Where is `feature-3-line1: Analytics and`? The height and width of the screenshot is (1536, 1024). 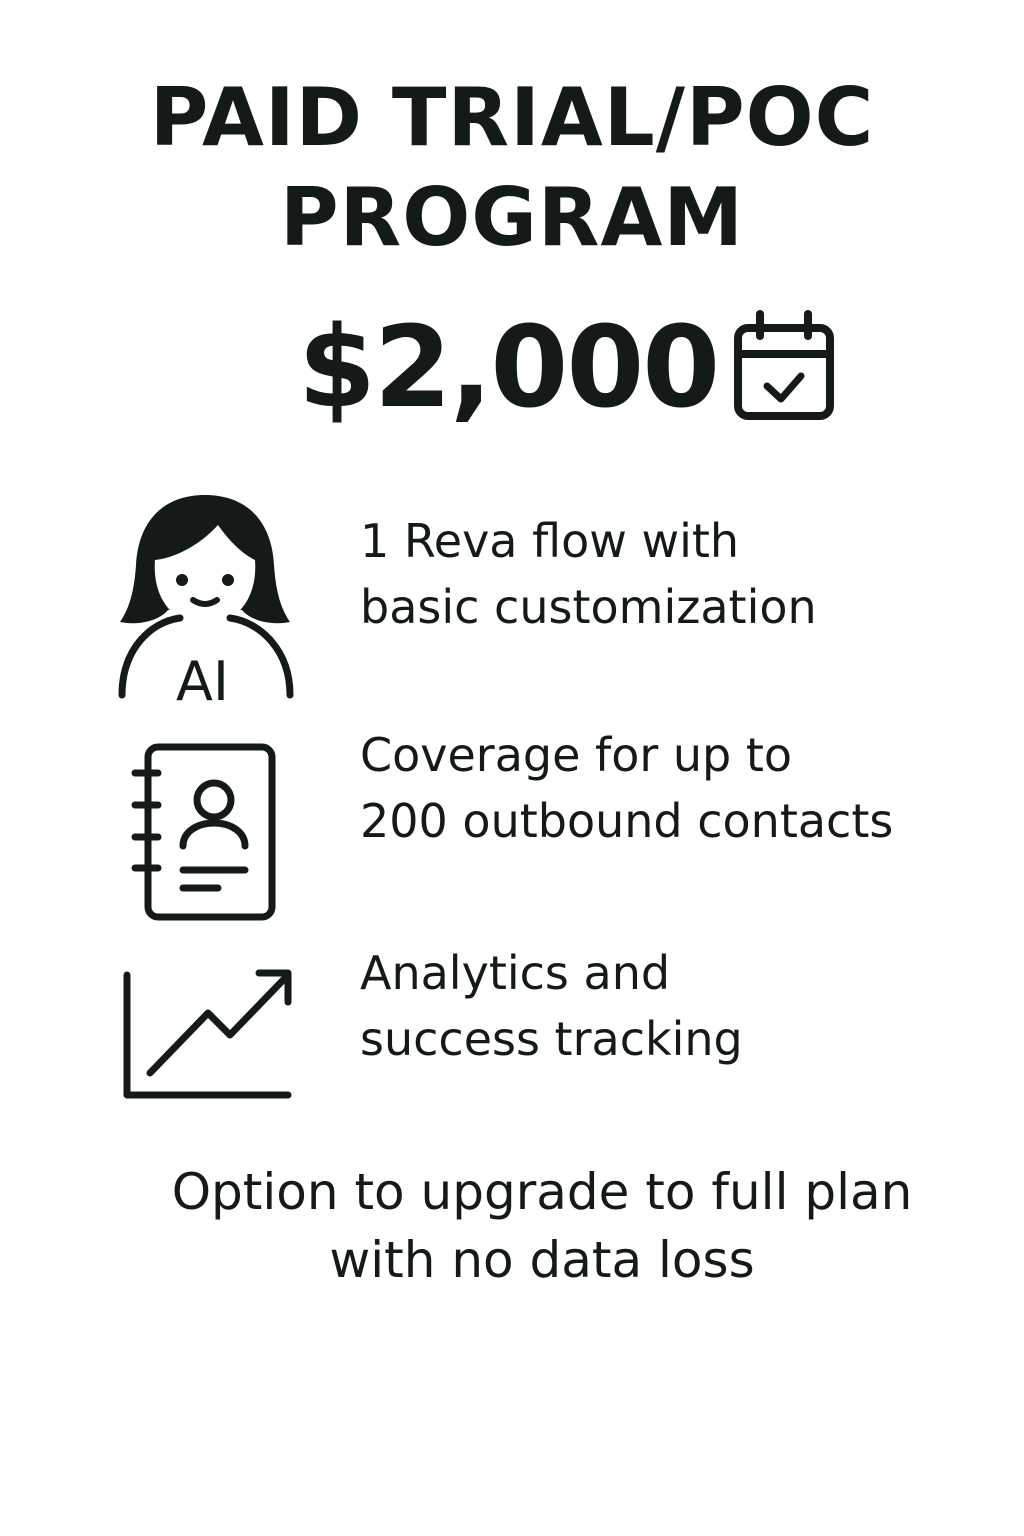 feature-3-line1: Analytics and is located at coordinates (515, 973).